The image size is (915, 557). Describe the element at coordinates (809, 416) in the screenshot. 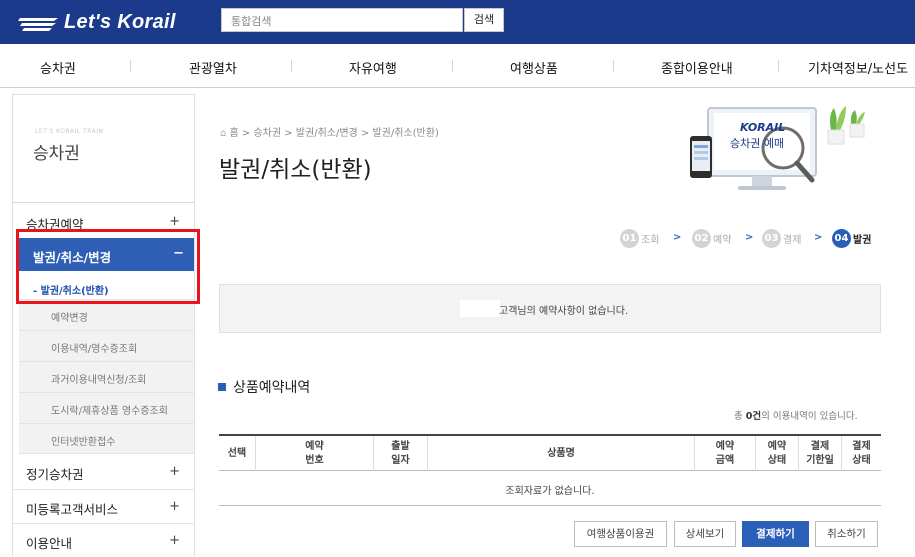

I see `count-suffix: 의 이용내역이 있습니다.` at that location.